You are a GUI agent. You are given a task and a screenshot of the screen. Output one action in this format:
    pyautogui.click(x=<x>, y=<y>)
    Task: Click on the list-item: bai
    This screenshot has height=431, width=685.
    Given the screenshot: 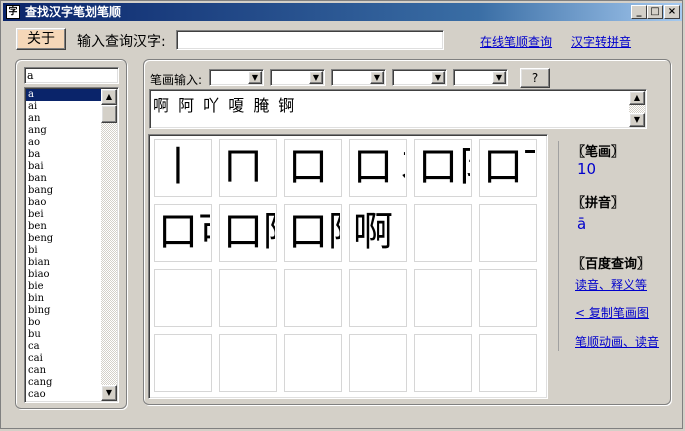 What is the action you would take?
    pyautogui.click(x=64, y=167)
    